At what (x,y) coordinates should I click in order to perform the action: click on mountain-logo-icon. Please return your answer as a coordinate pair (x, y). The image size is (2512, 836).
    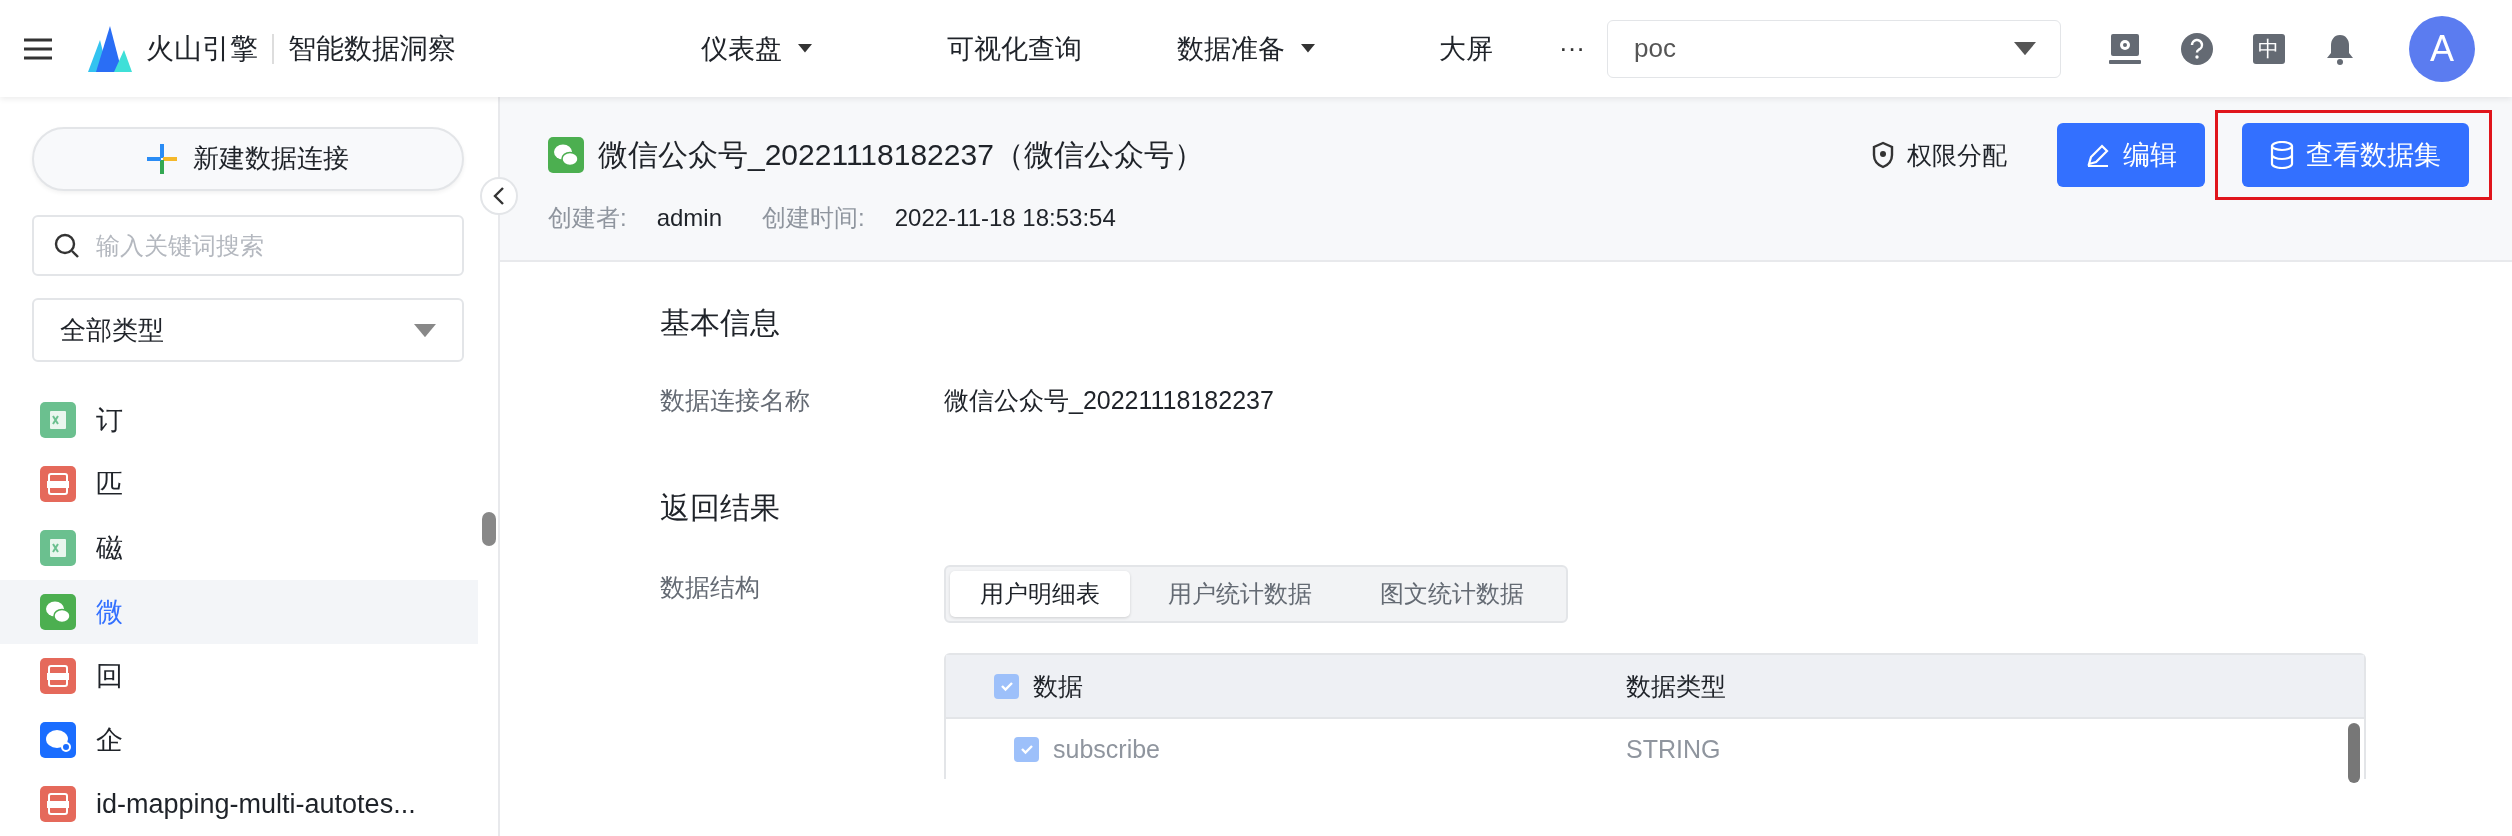
    Looking at the image, I should click on (110, 48).